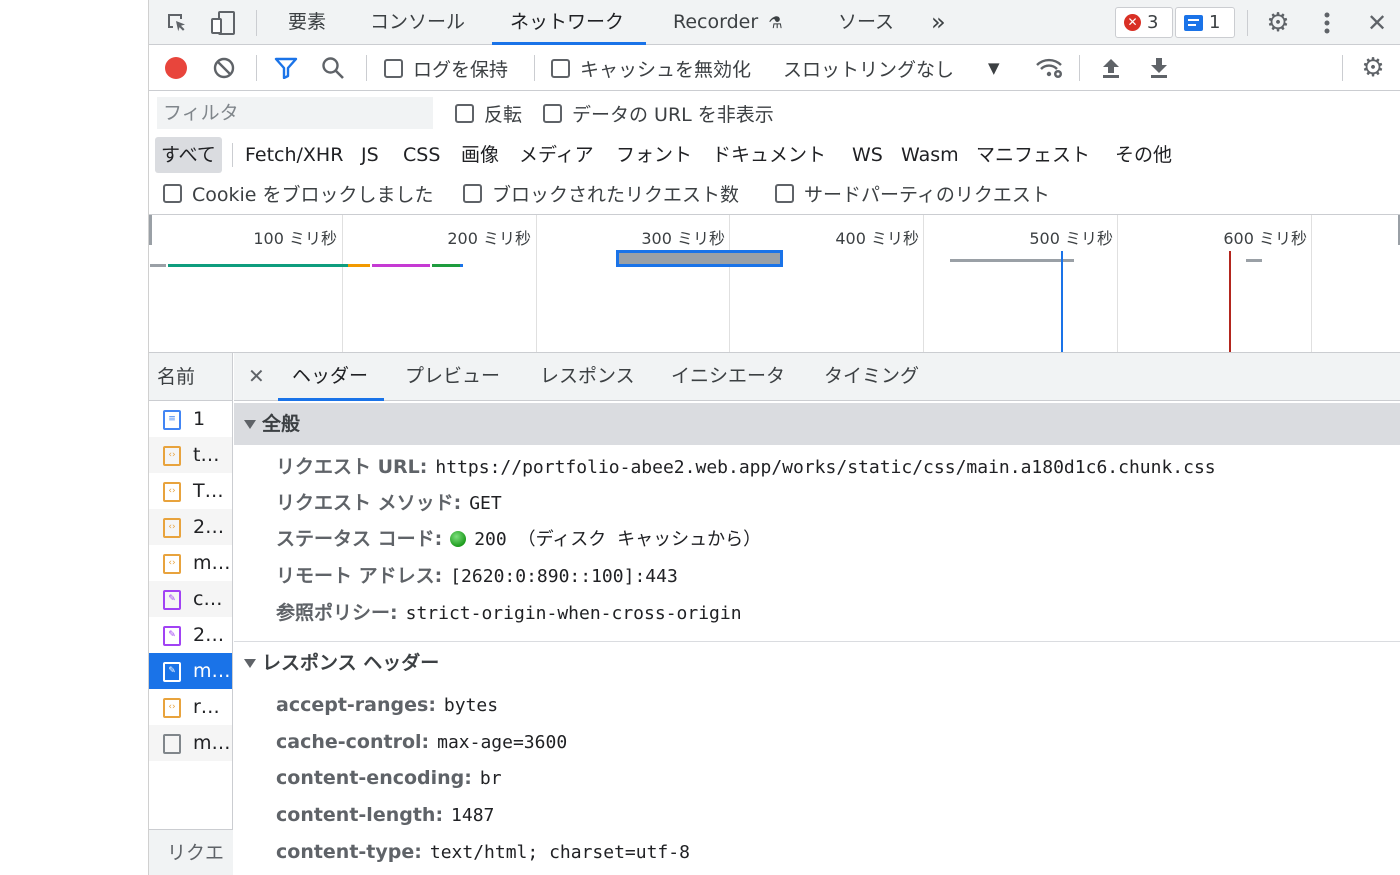 This screenshot has height=875, width=1400. I want to click on type-filter-all: すべて, so click(188, 155).